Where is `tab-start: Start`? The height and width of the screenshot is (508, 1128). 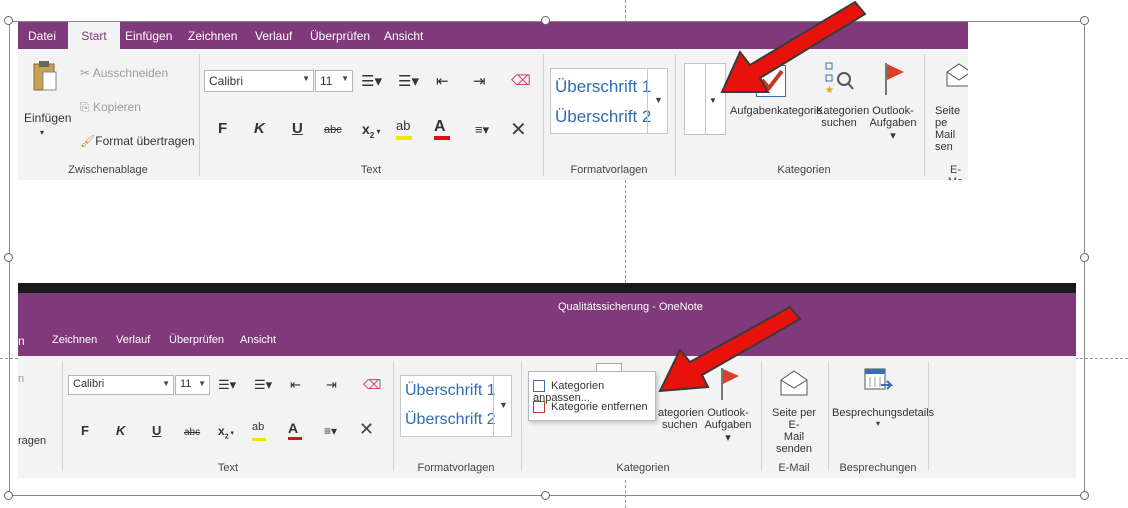 tab-start: Start is located at coordinates (94, 35).